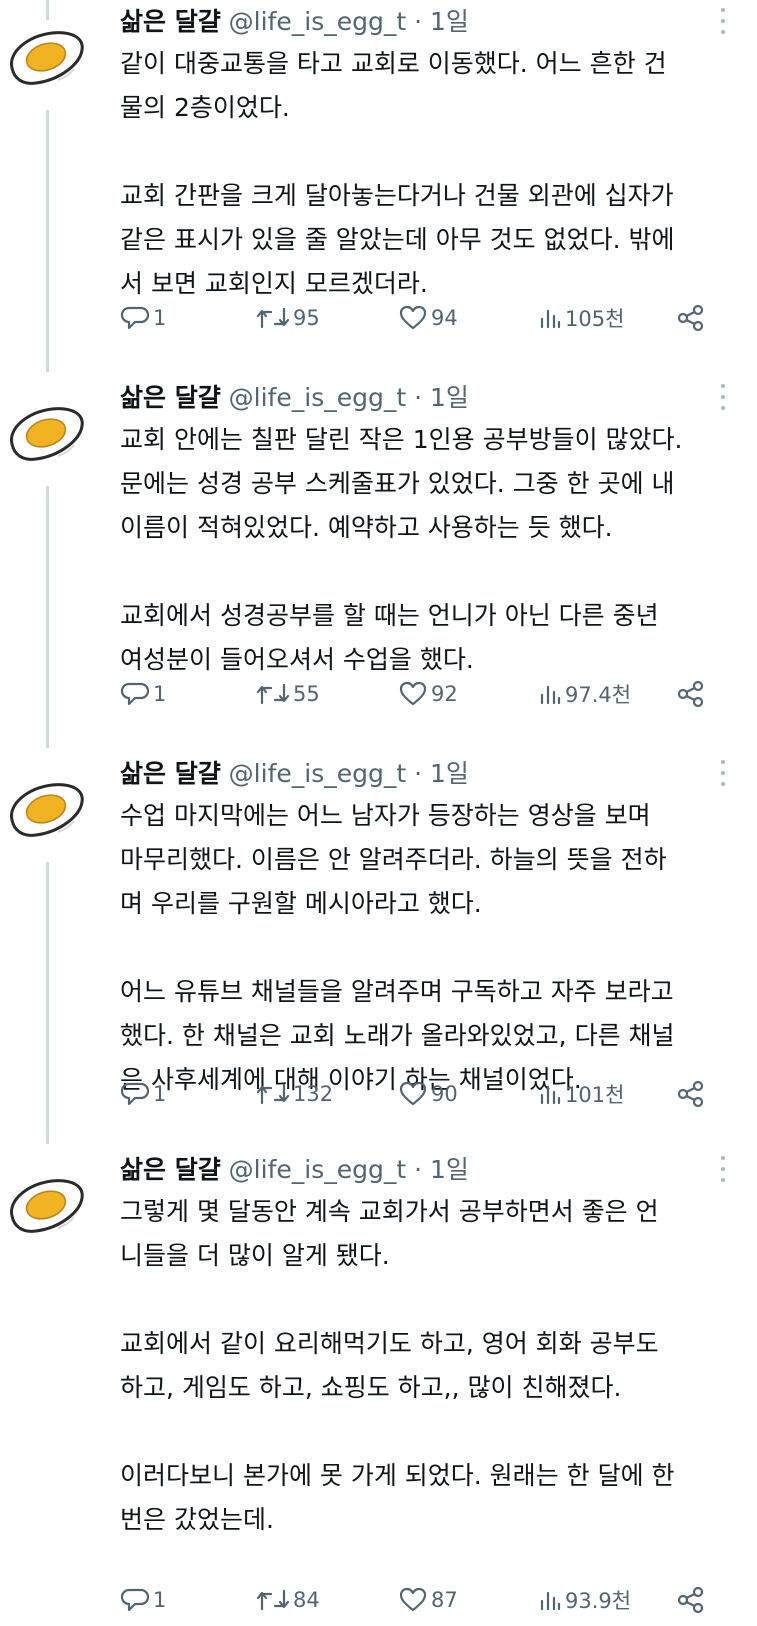 Image resolution: width=757 pixels, height=1626 pixels. Describe the element at coordinates (294, 1094) in the screenshot. I see `retweet-button: 132` at that location.